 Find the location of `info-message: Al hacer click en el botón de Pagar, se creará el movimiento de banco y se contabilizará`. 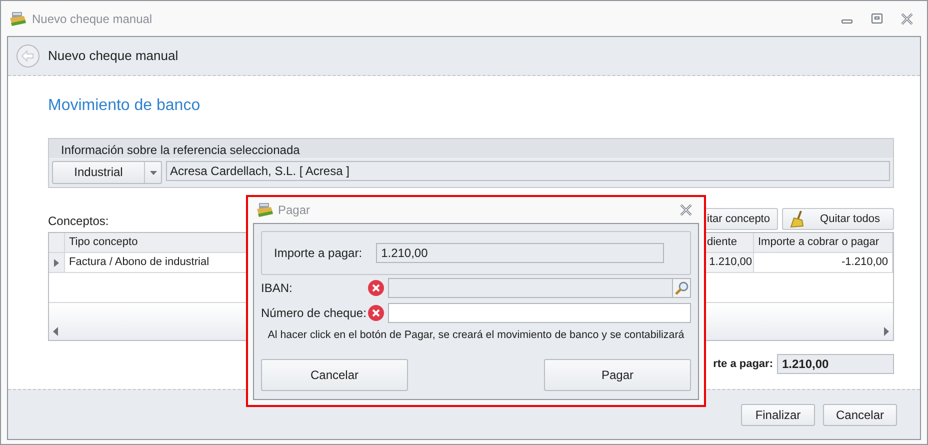

info-message: Al hacer click en el botón de Pagar, se creará el movimiento de banco y se contabilizará is located at coordinates (476, 335).